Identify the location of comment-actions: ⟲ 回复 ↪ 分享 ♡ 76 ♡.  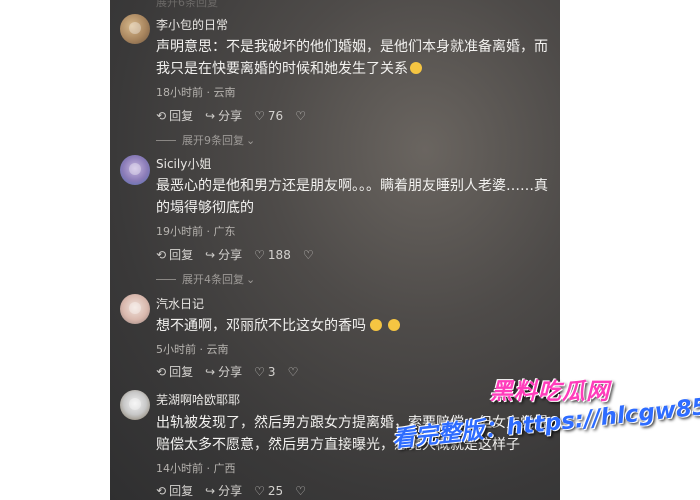
(238, 115).